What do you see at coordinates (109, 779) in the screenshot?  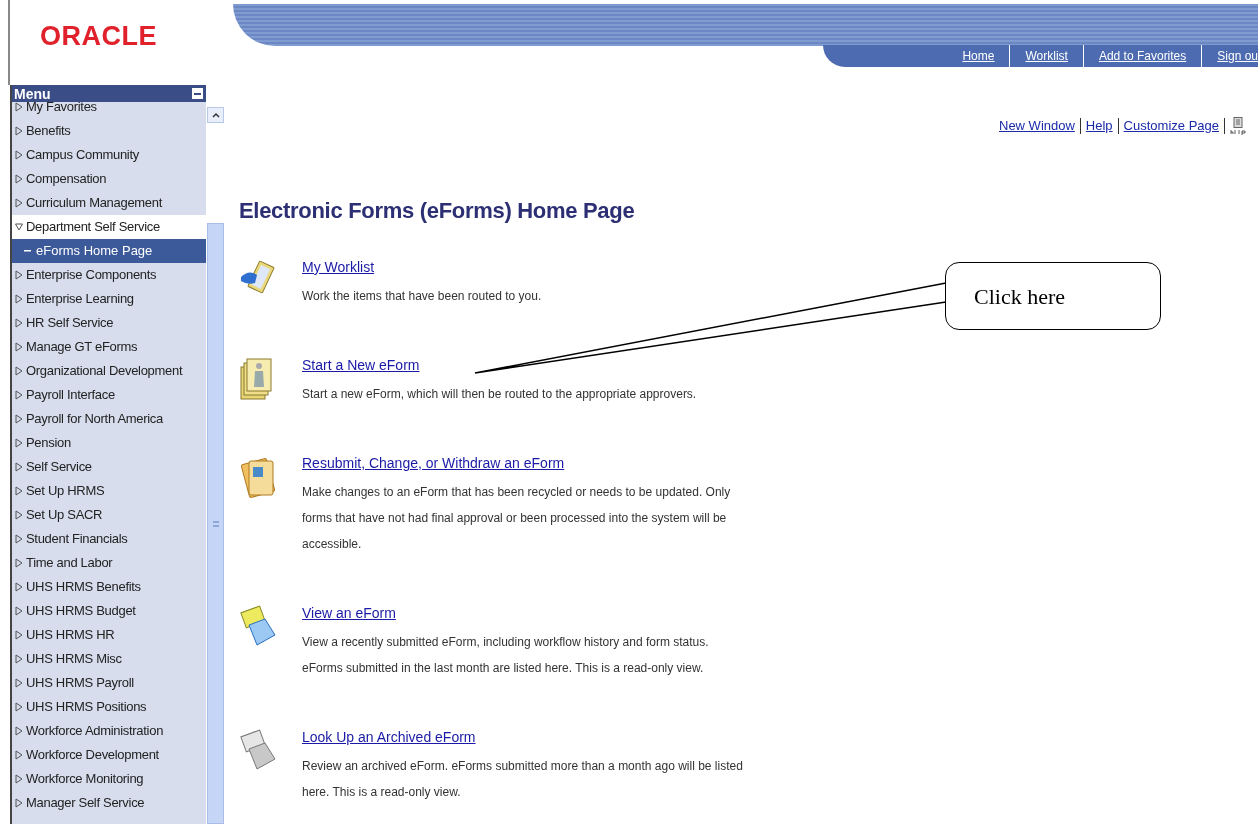 I see `menu-item: Workforce Monitoring` at bounding box center [109, 779].